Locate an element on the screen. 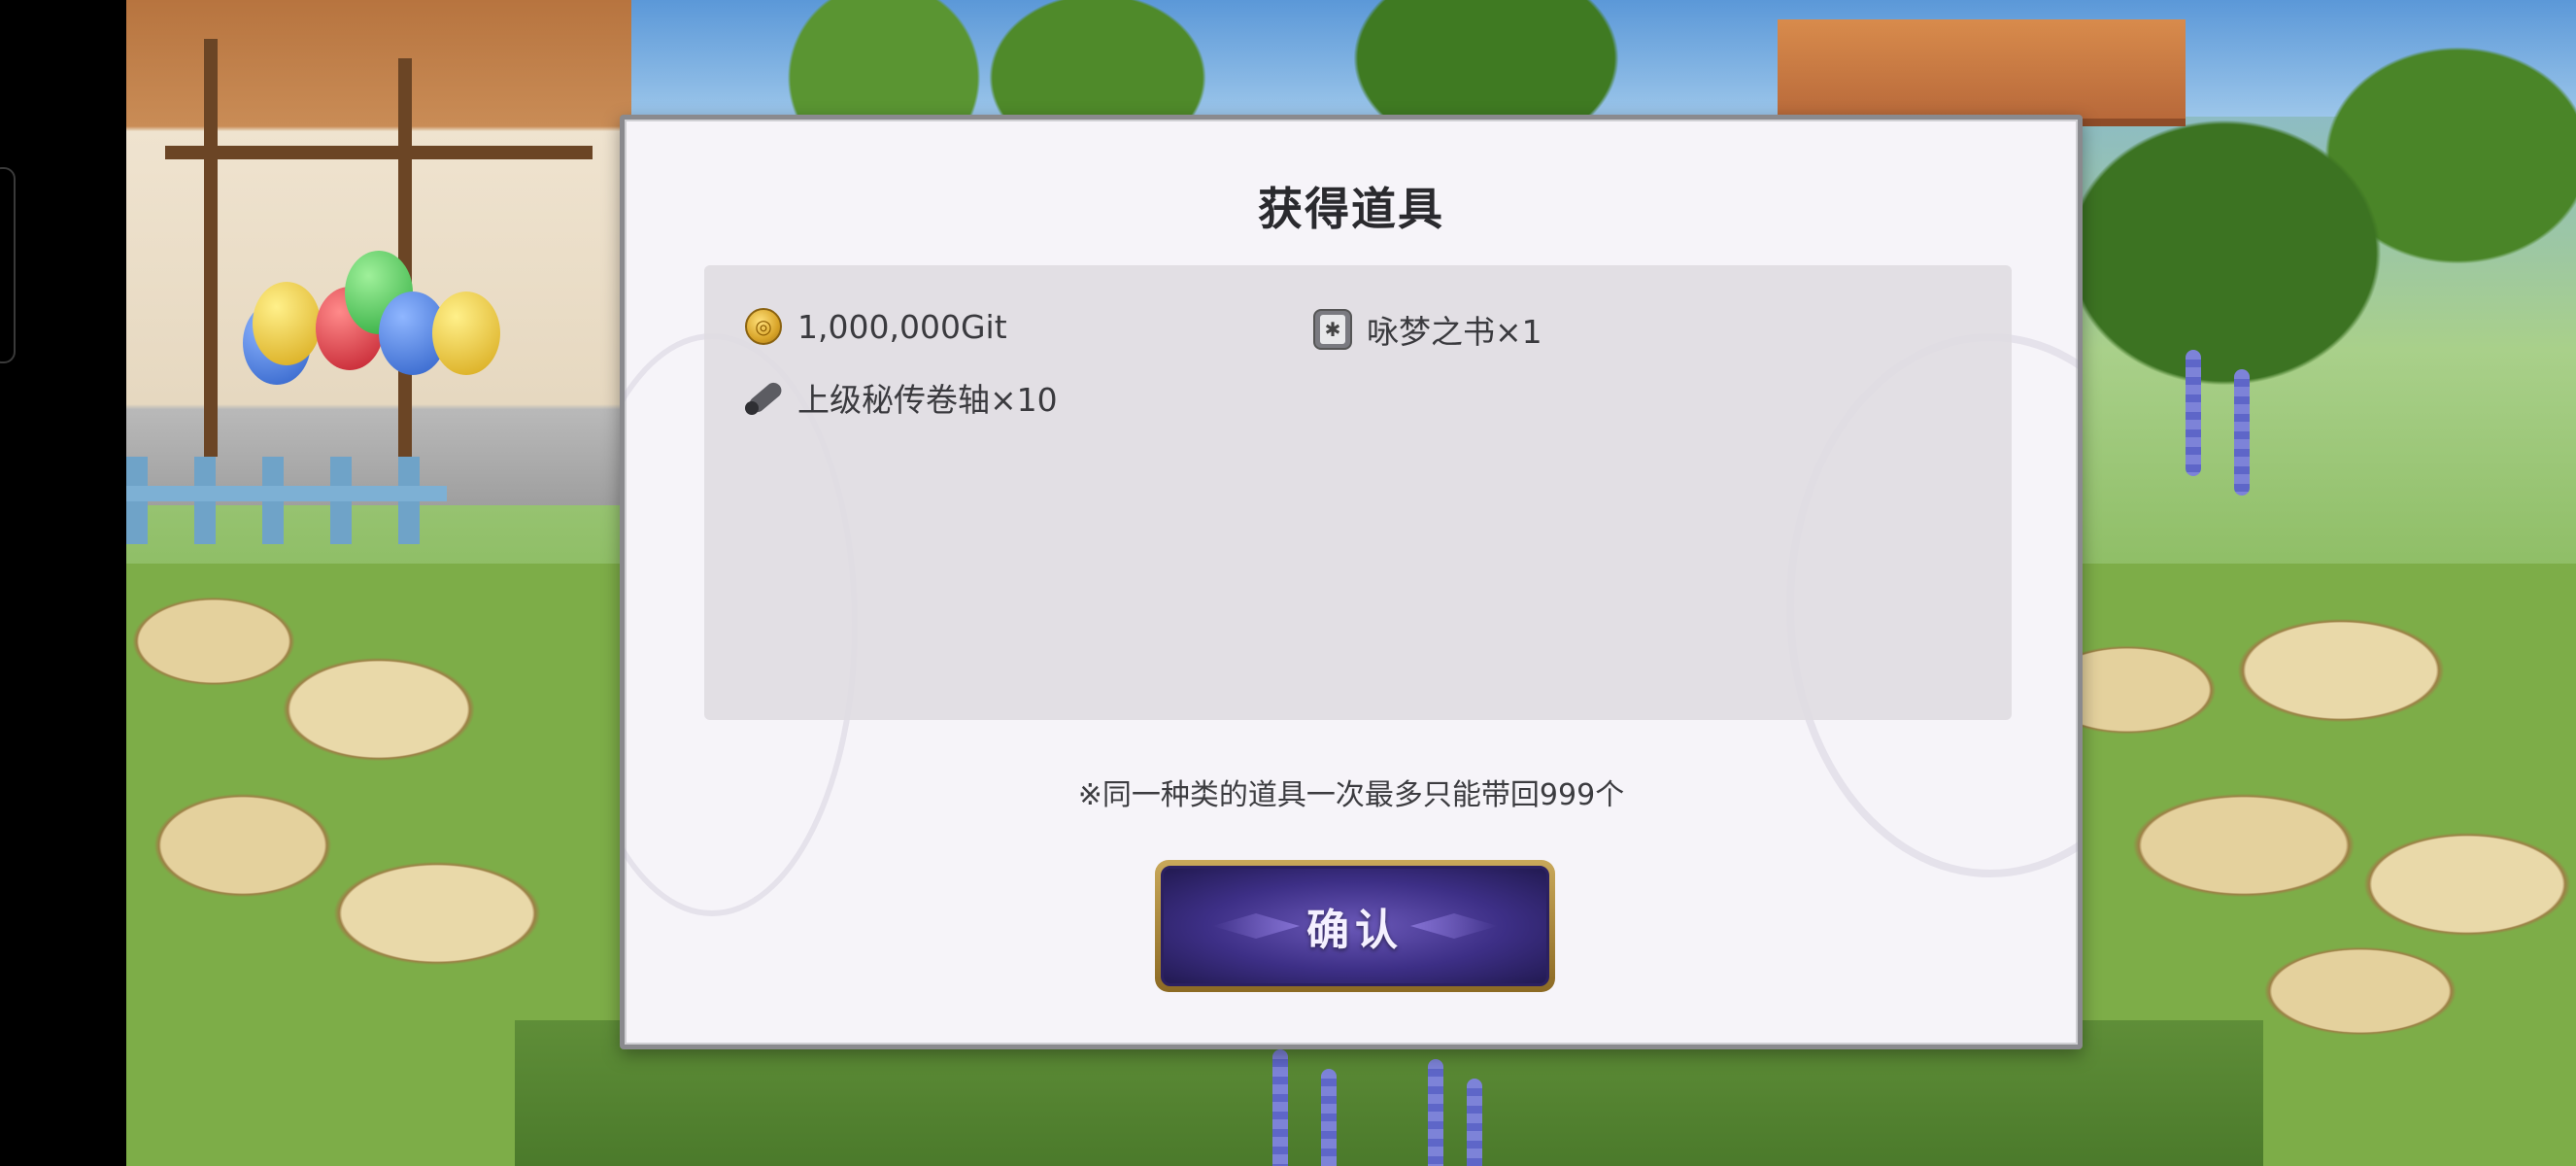 The height and width of the screenshot is (1166, 2576). dialog-title: 获得道具 is located at coordinates (1351, 209).